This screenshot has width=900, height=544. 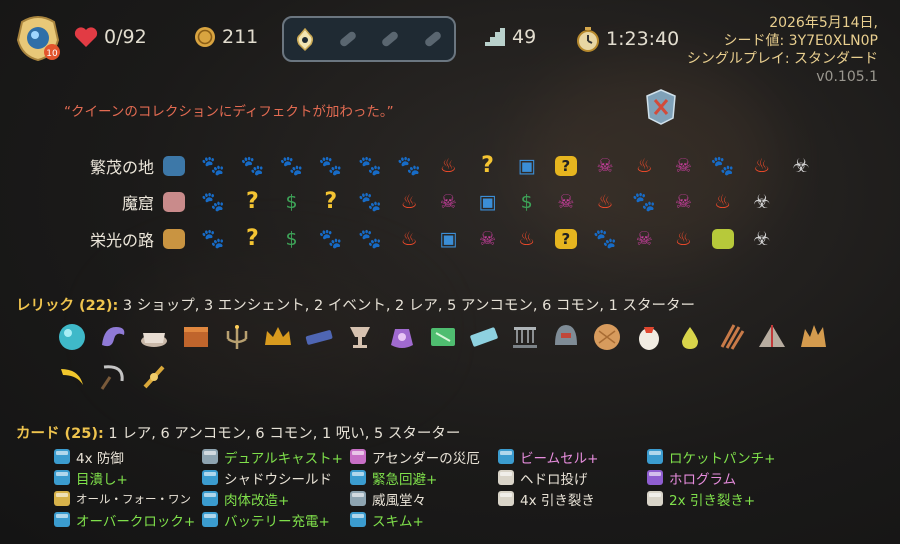 What do you see at coordinates (711, 498) in the screenshot?
I see `card-entry: 2x 引き裂き+` at bounding box center [711, 498].